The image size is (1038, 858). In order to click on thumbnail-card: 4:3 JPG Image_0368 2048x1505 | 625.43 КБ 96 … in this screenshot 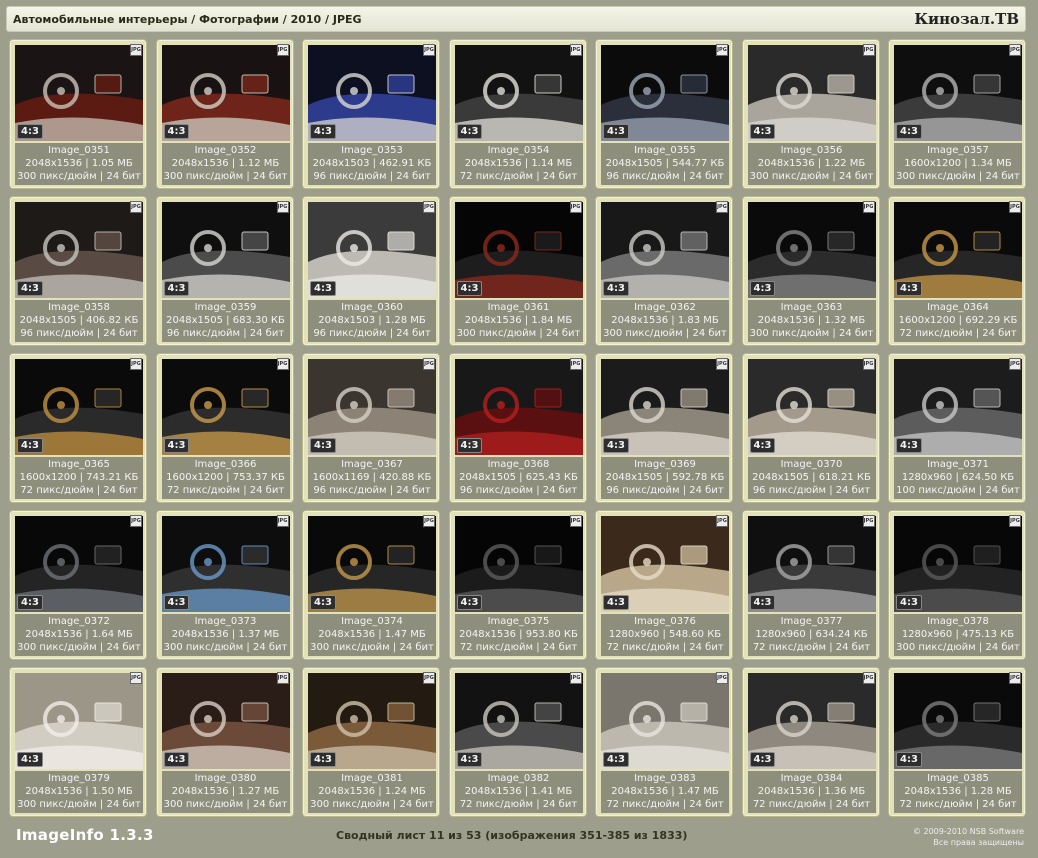, I will do `click(517, 428)`.